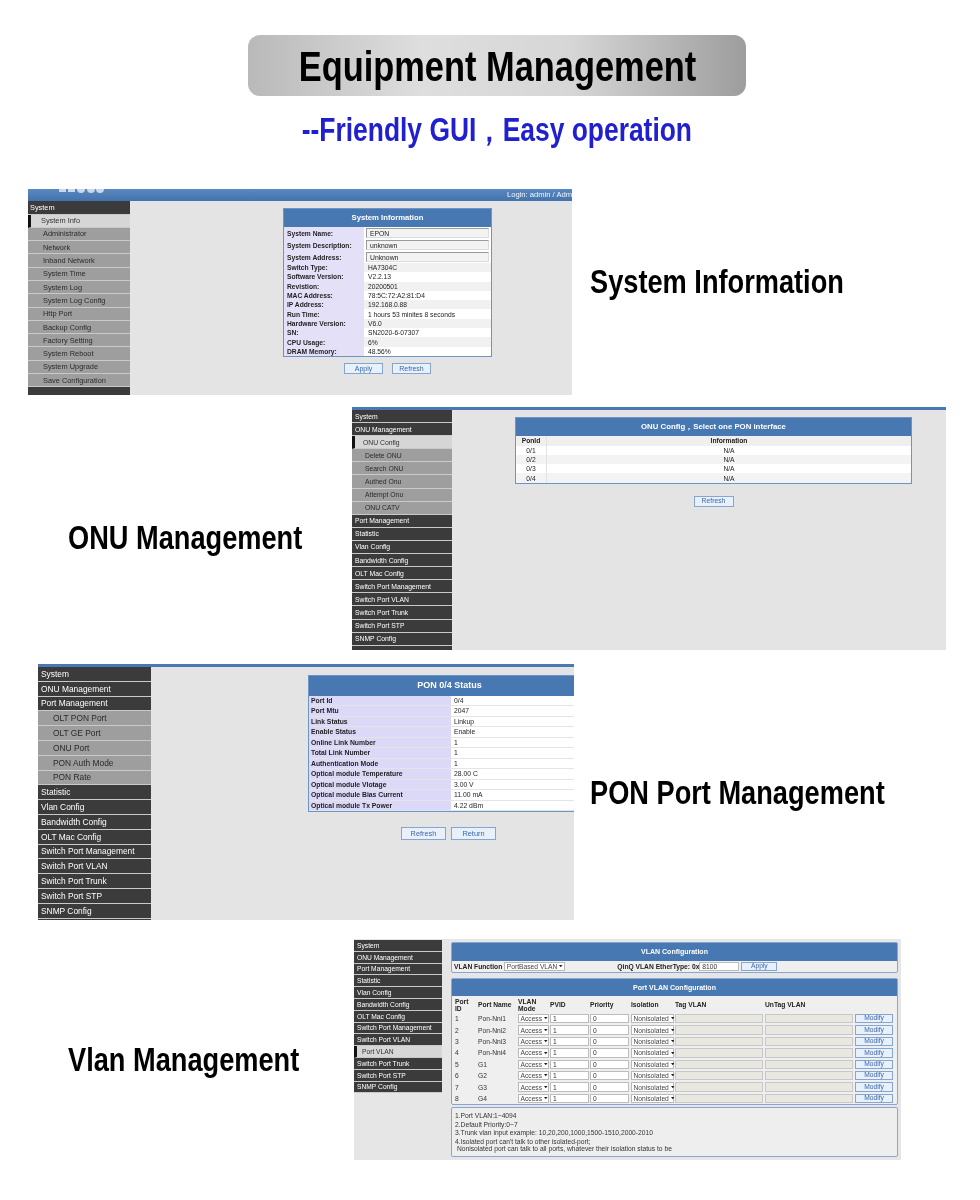  I want to click on sidebar-group: Switch Port VLAN, so click(94, 867).